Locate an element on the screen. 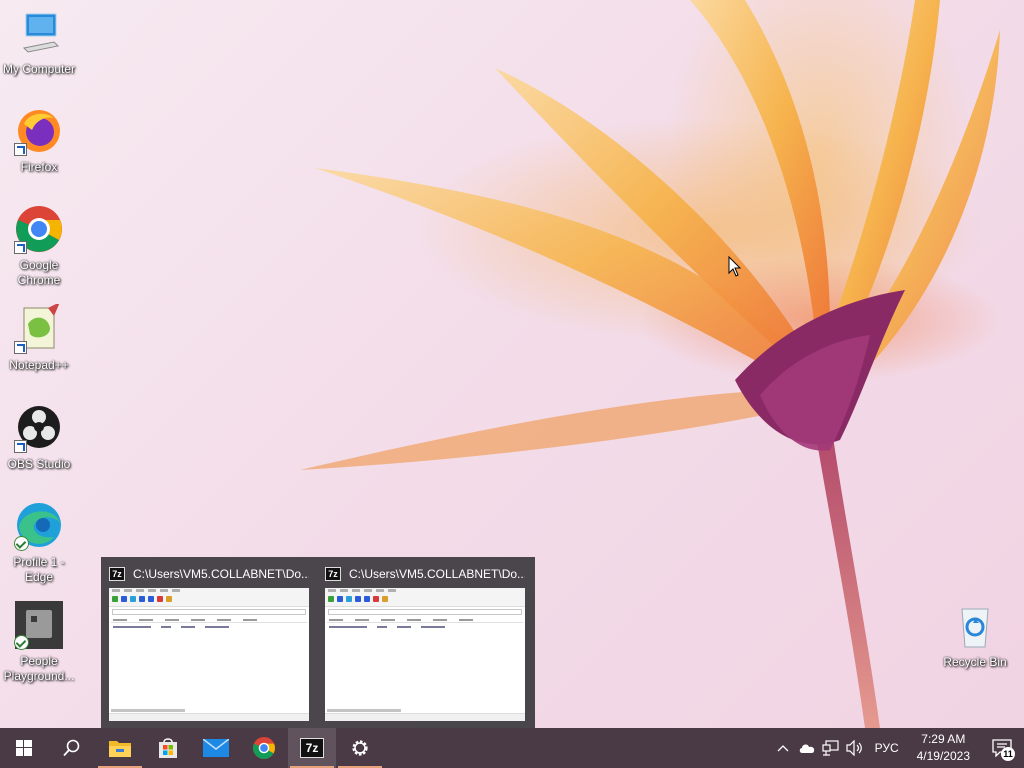  desktop-icon-firefox: Firefox is located at coordinates (39, 140).